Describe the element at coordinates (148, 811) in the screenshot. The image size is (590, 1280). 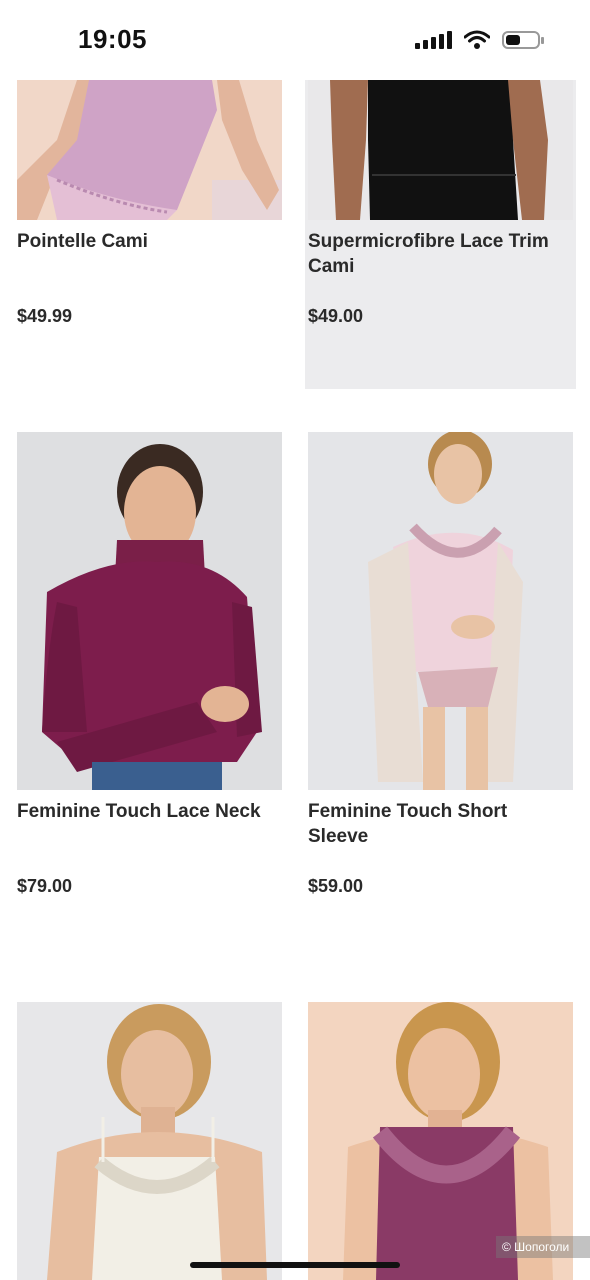
I see `product-name: Feminine Touch Lace Neck` at that location.